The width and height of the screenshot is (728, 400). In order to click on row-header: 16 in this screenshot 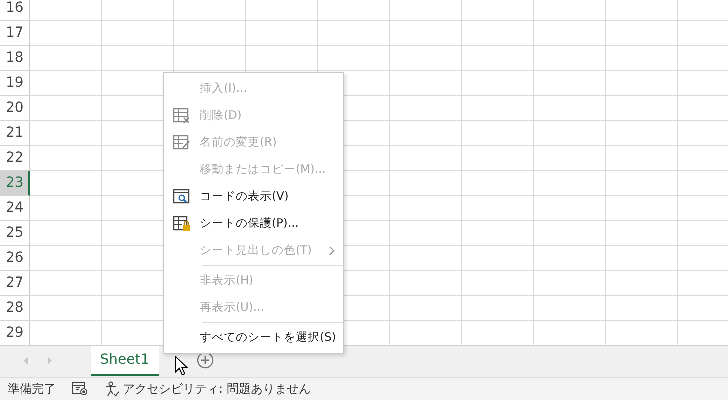, I will do `click(15, 10)`.